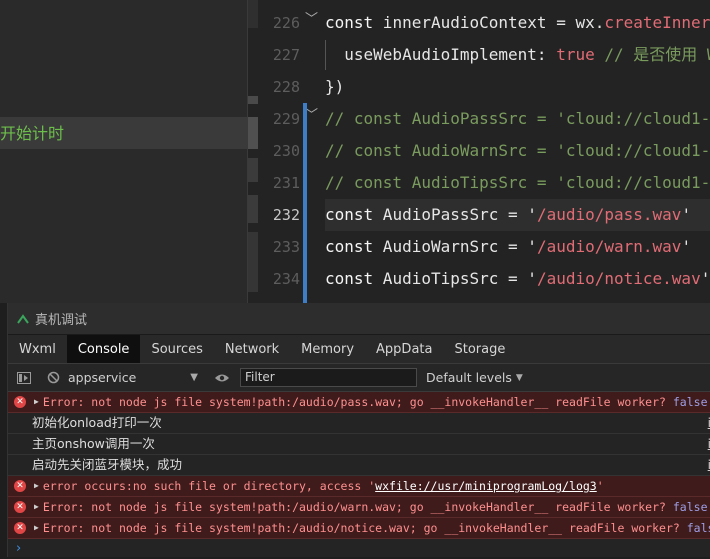 The width and height of the screenshot is (710, 559). I want to click on context-selector: appservice ▼, so click(133, 377).